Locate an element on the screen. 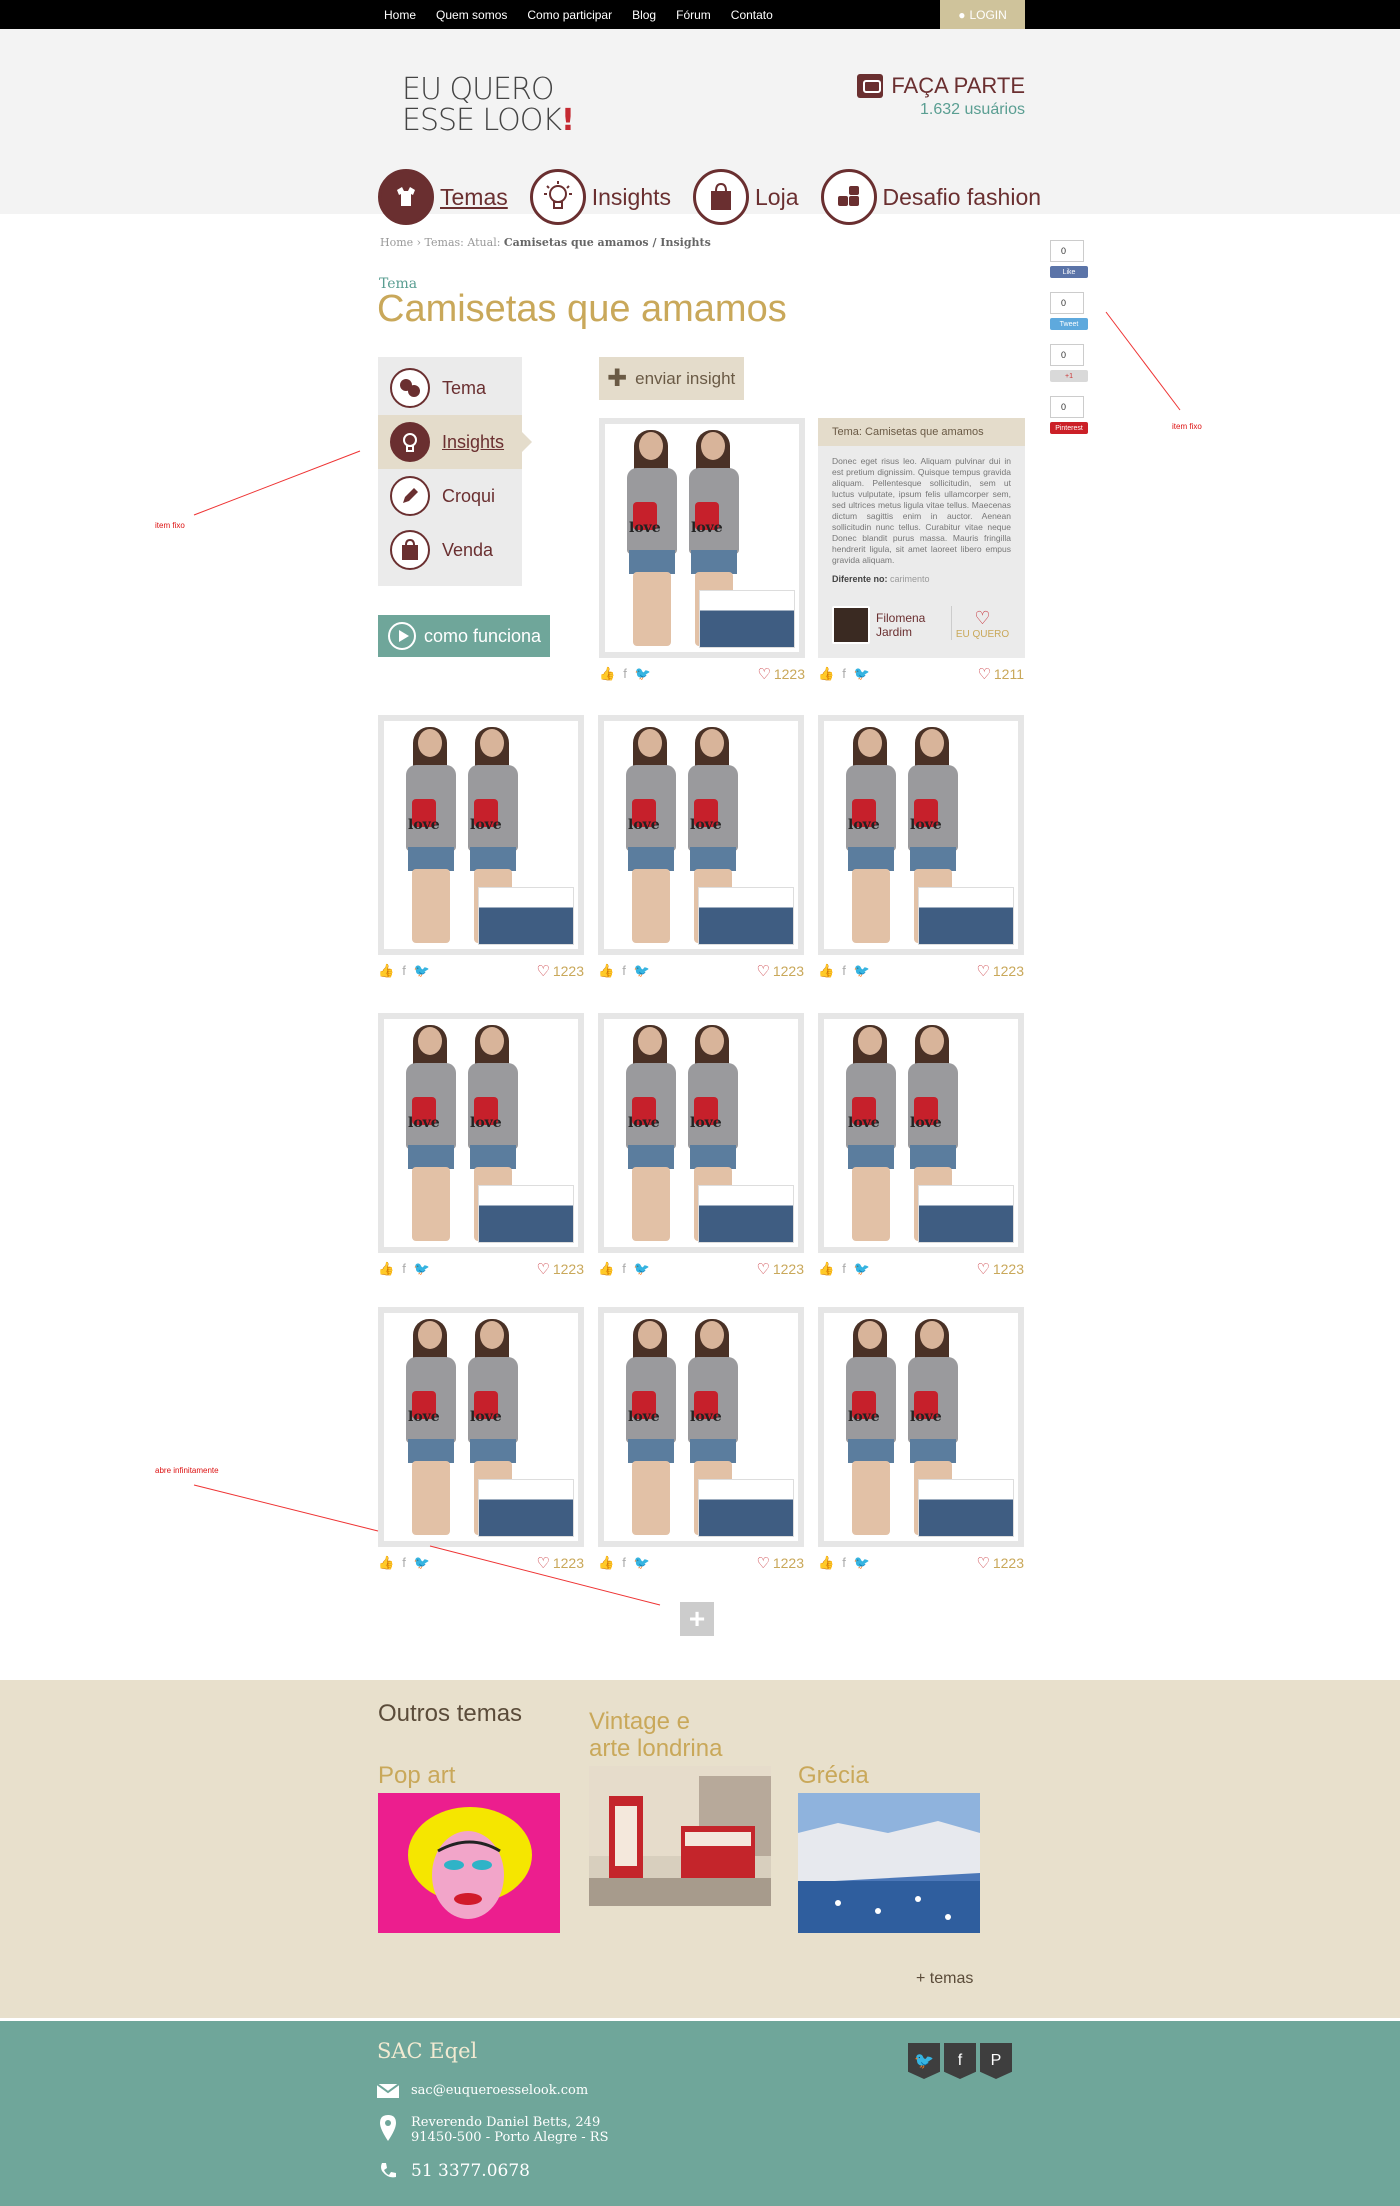 The image size is (1400, 2206). pinterest-icon: P is located at coordinates (996, 2061).